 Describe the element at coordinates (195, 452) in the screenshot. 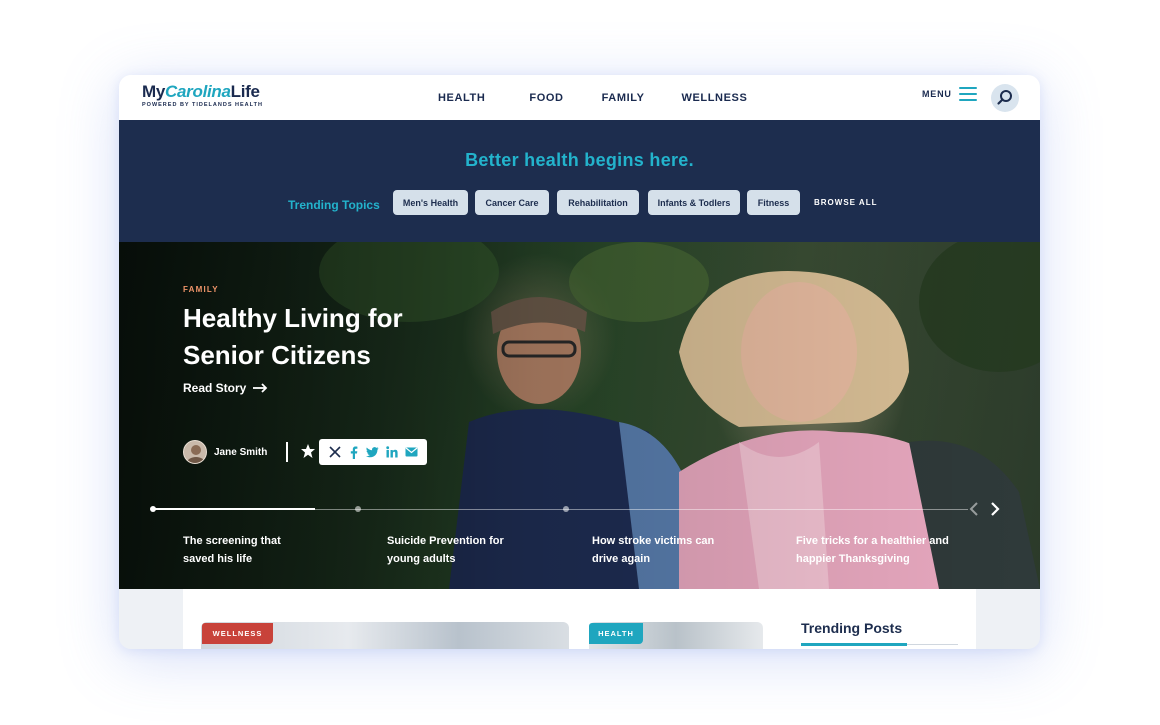

I see `author-avatar` at that location.